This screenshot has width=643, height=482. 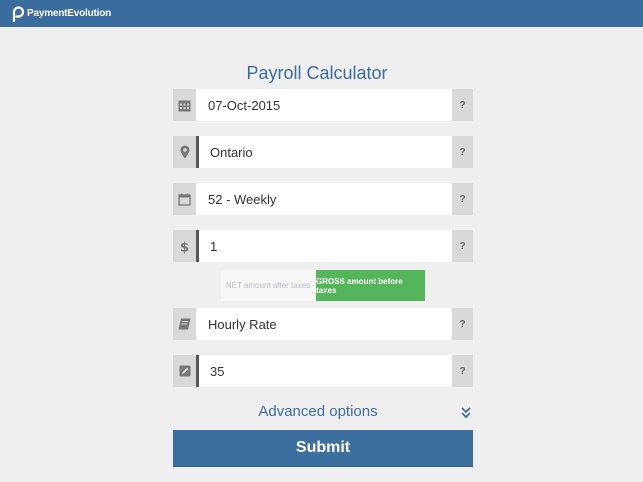 I want to click on book-icon, so click(x=184, y=324).